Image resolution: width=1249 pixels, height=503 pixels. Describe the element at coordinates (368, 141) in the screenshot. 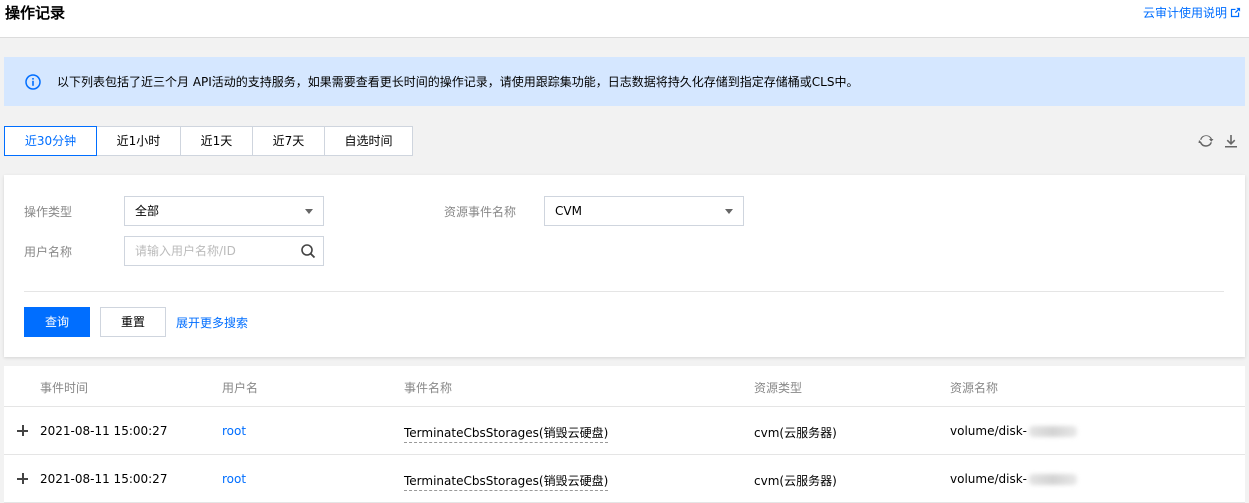

I see `tab-custom-time: 自选时间` at that location.